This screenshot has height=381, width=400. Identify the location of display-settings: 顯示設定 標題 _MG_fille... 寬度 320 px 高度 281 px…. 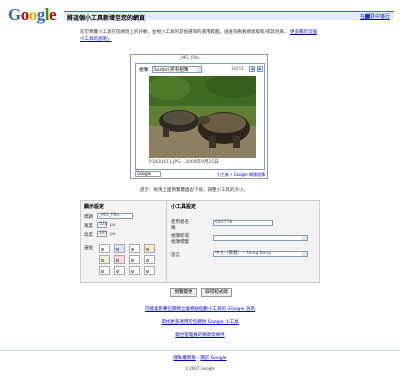
(124, 241).